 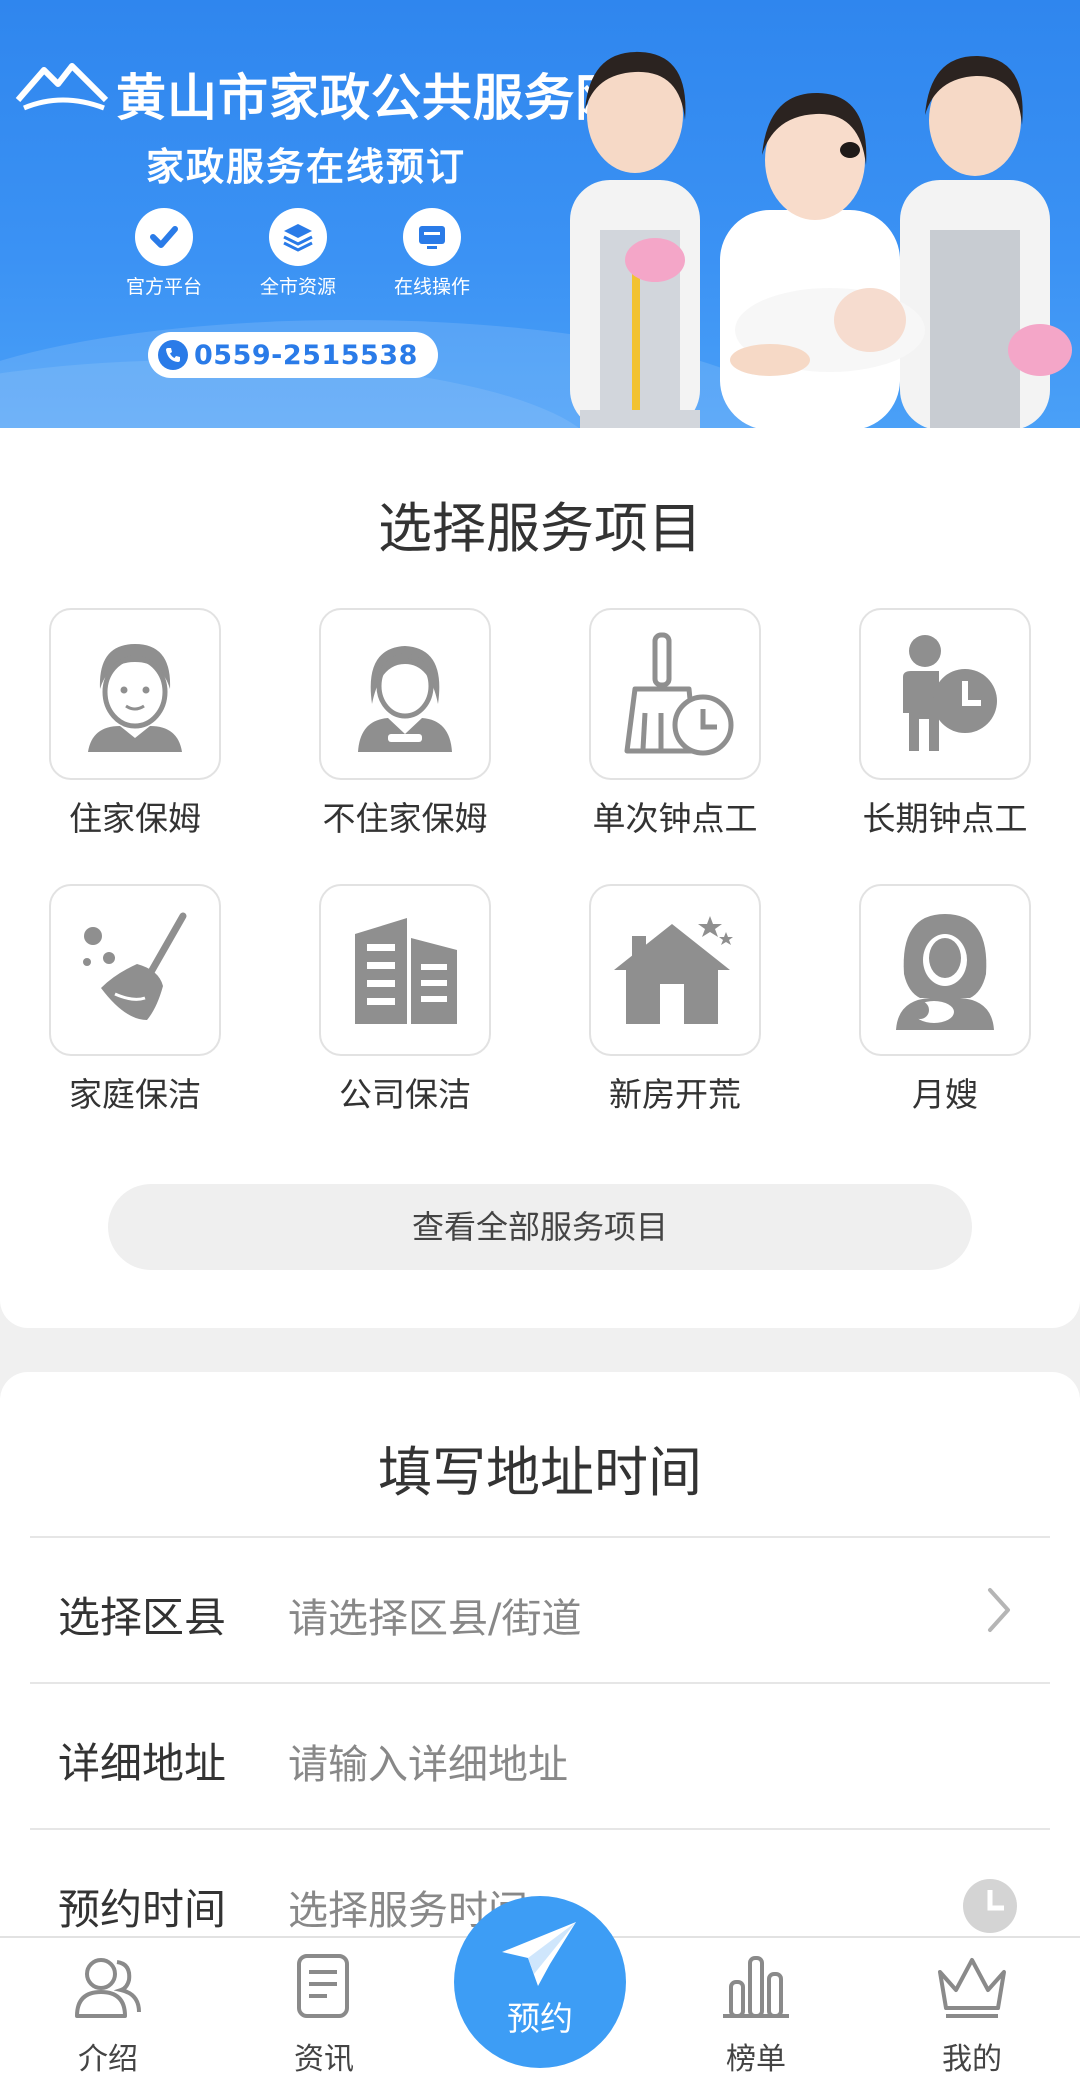 I want to click on service-day-nanny: 不住家保姆, so click(x=405, y=724).